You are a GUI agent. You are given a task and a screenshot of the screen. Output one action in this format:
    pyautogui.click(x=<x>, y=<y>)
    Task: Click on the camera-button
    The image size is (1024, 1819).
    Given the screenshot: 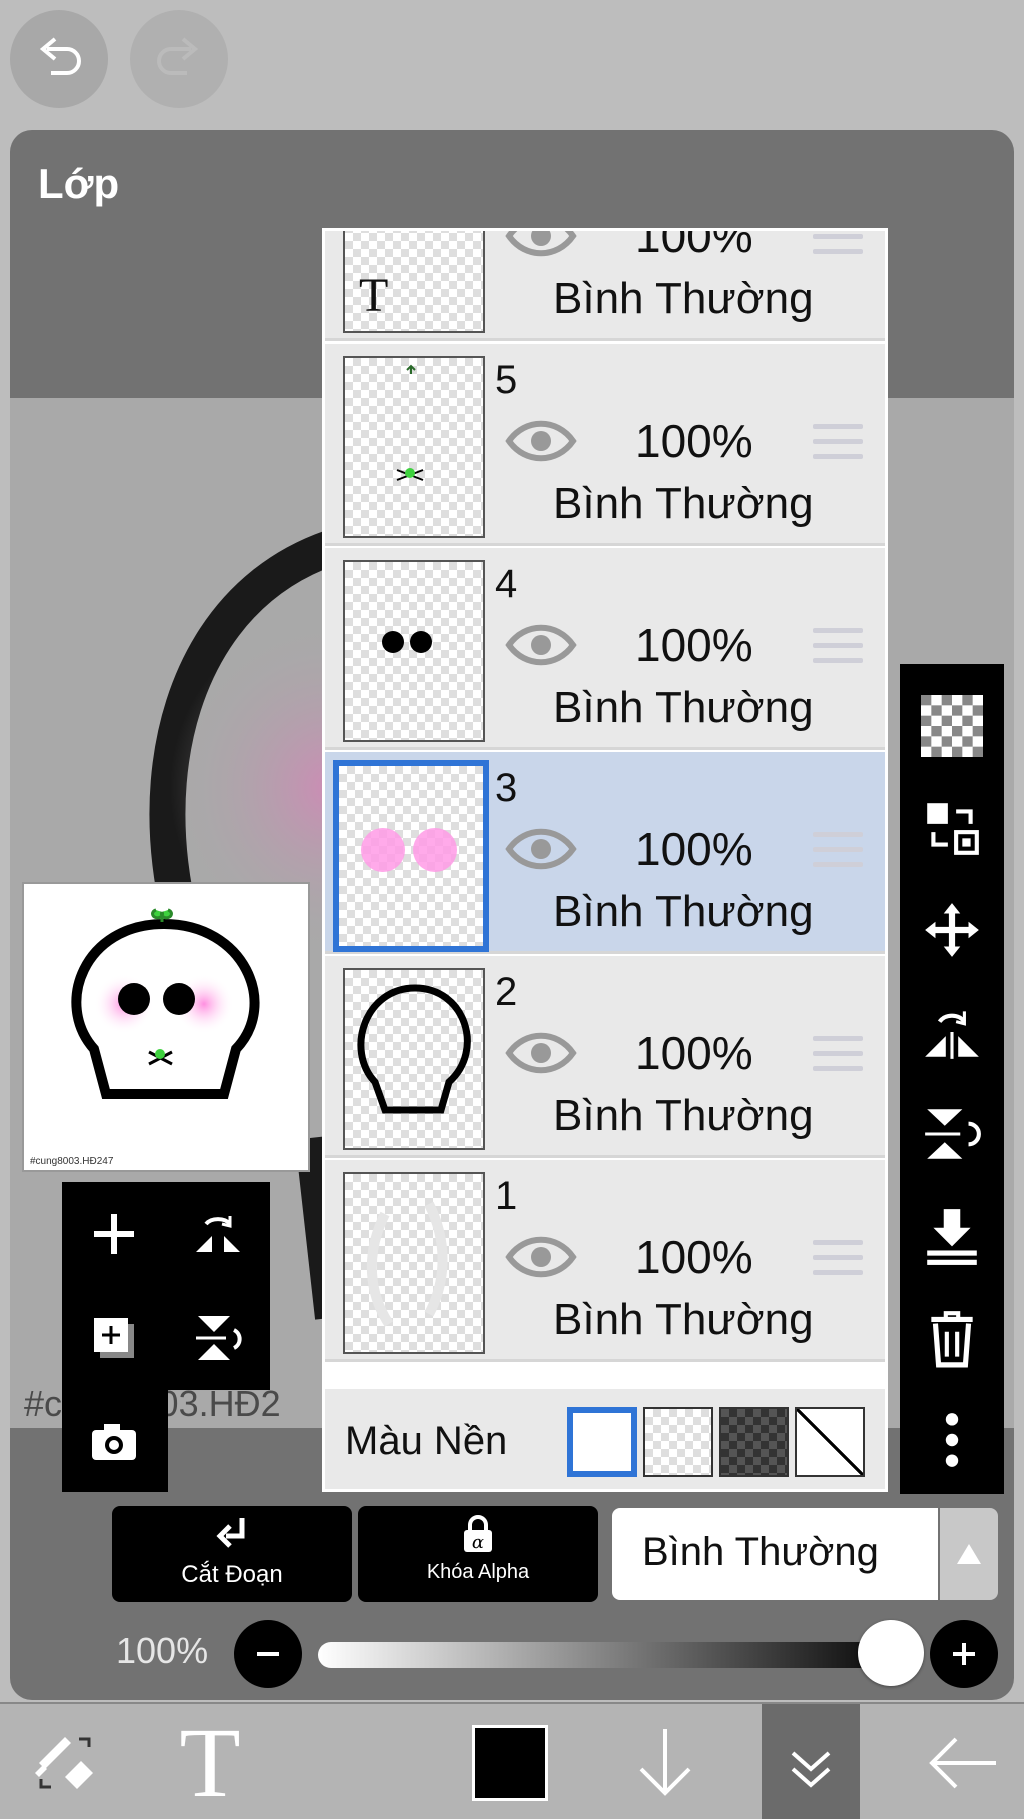 What is the action you would take?
    pyautogui.click(x=114, y=1442)
    